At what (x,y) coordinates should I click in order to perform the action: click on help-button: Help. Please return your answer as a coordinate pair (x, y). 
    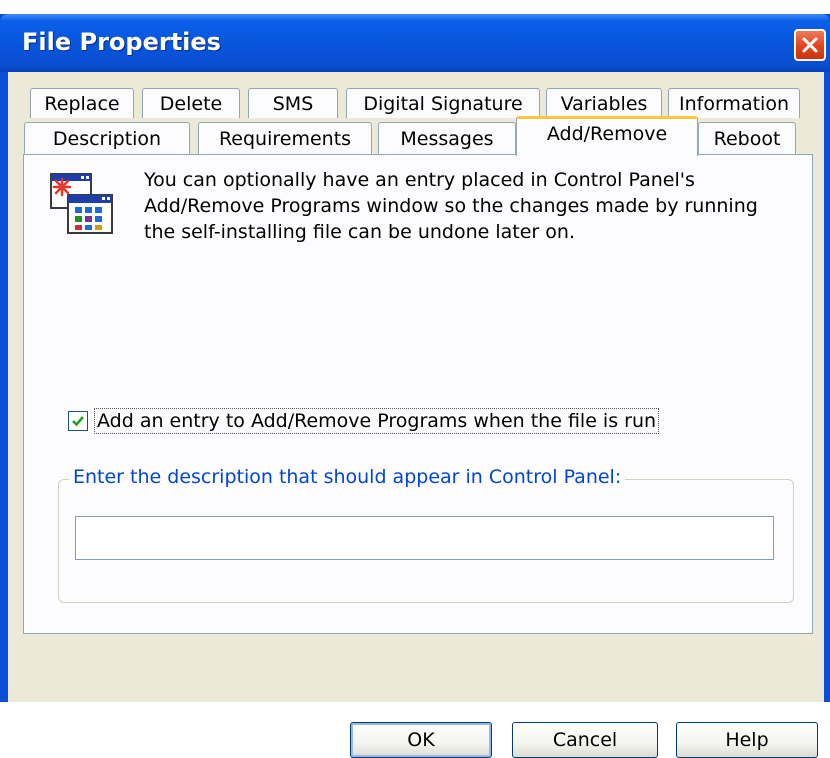
    Looking at the image, I should click on (747, 740).